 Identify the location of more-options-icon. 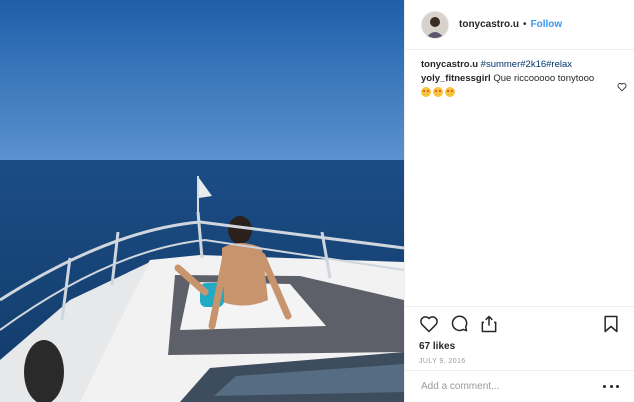
(611, 387).